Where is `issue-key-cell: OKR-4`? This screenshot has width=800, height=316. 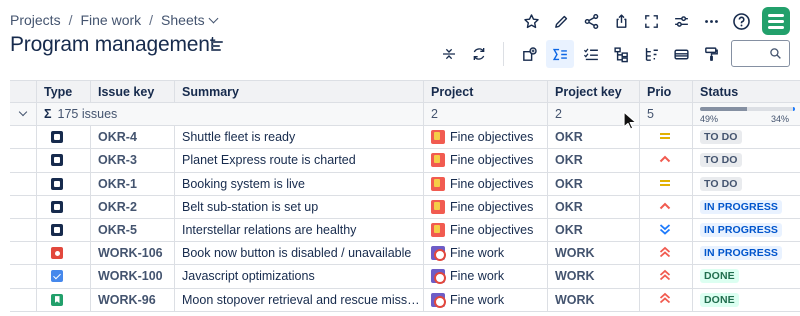
issue-key-cell: OKR-4 is located at coordinates (132, 137).